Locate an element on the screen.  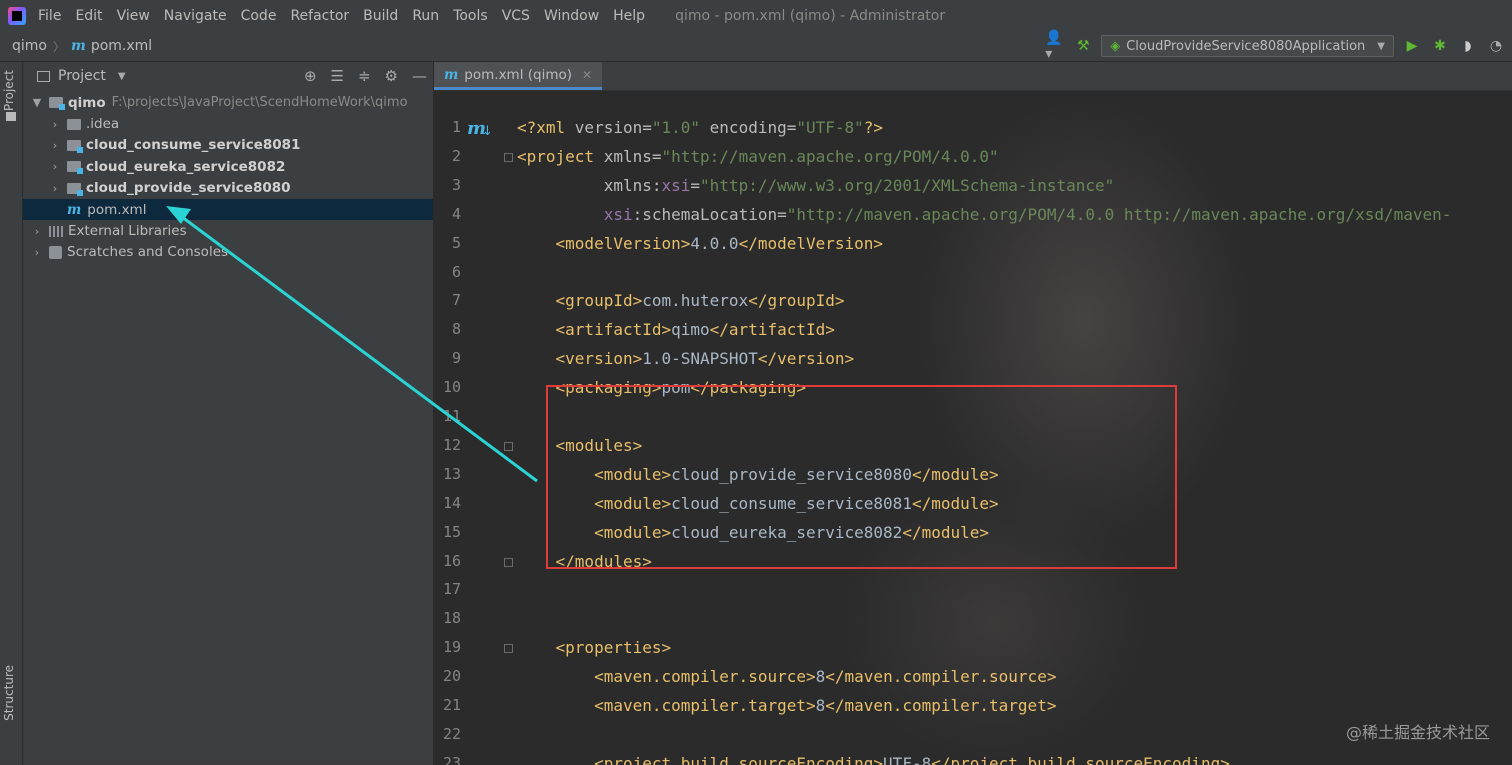
code-token: </artifactId> is located at coordinates (772, 330).